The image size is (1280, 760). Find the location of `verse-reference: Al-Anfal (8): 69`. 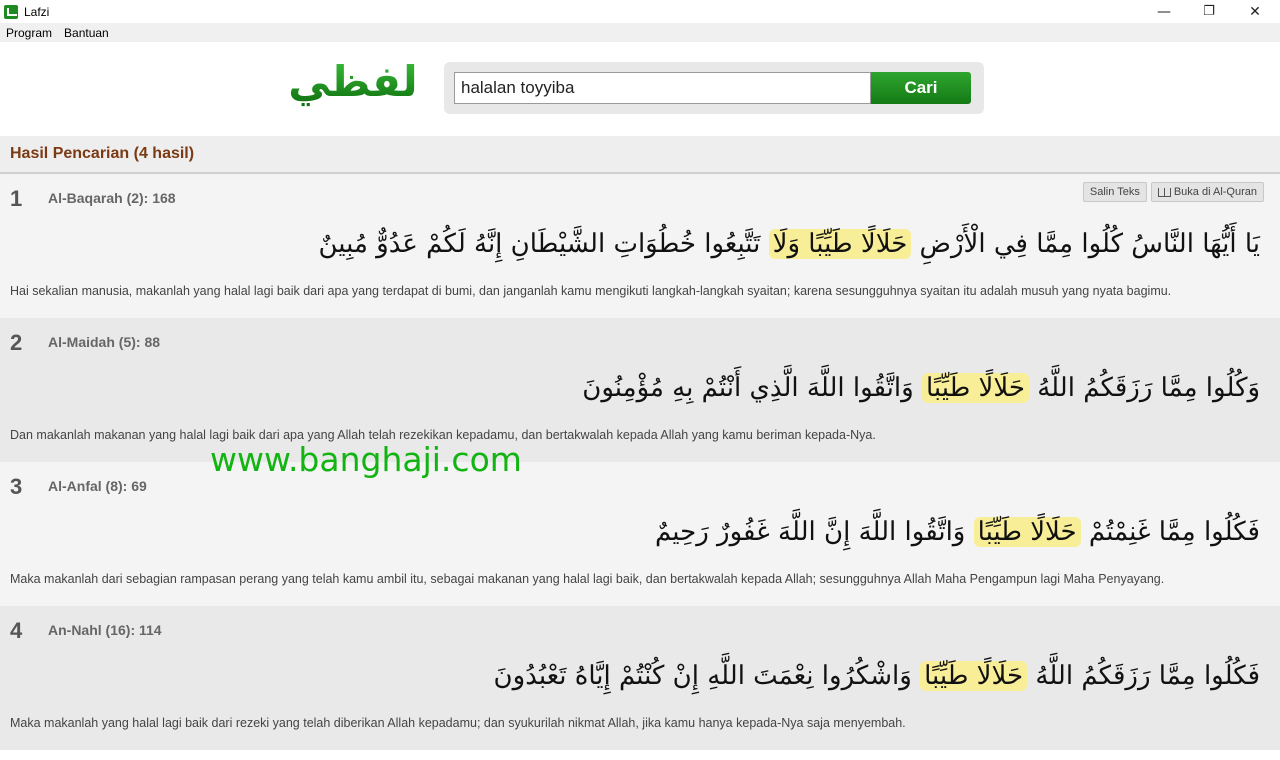

verse-reference: Al-Anfal (8): 69 is located at coordinates (97, 486).